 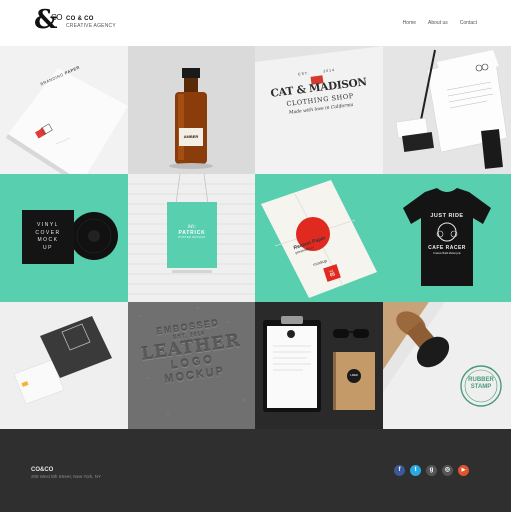 I want to click on nav-about-link: About us, so click(x=438, y=23).